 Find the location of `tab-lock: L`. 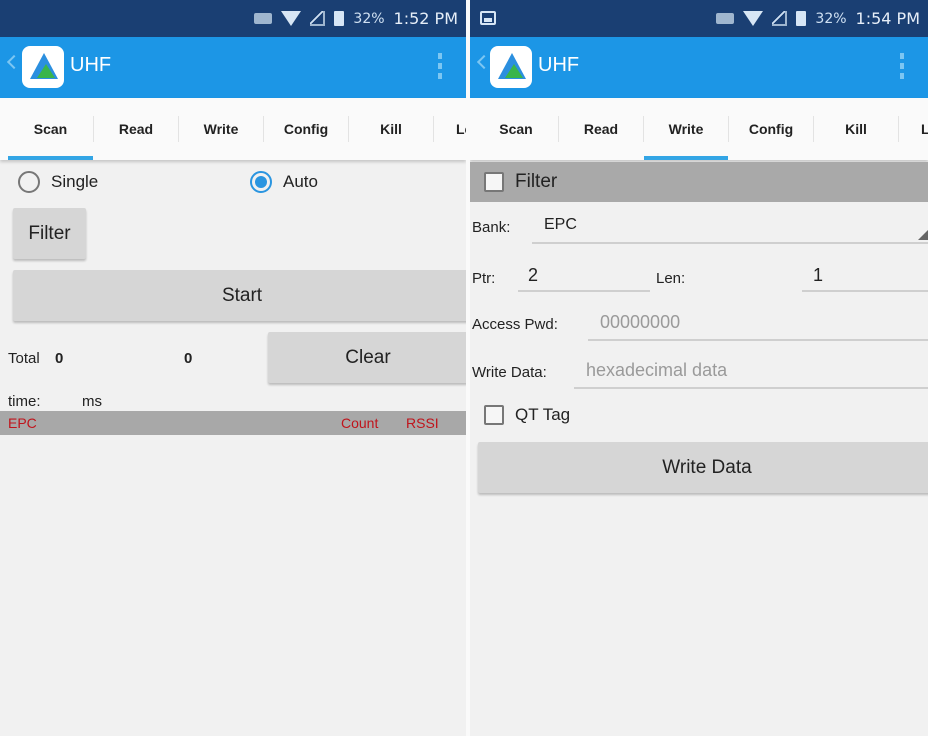

tab-lock: L is located at coordinates (913, 129).